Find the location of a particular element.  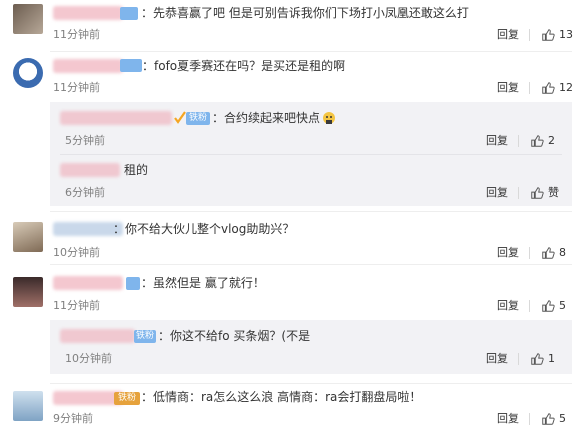

sub-reply-time: 6分钟前 is located at coordinates (85, 192).